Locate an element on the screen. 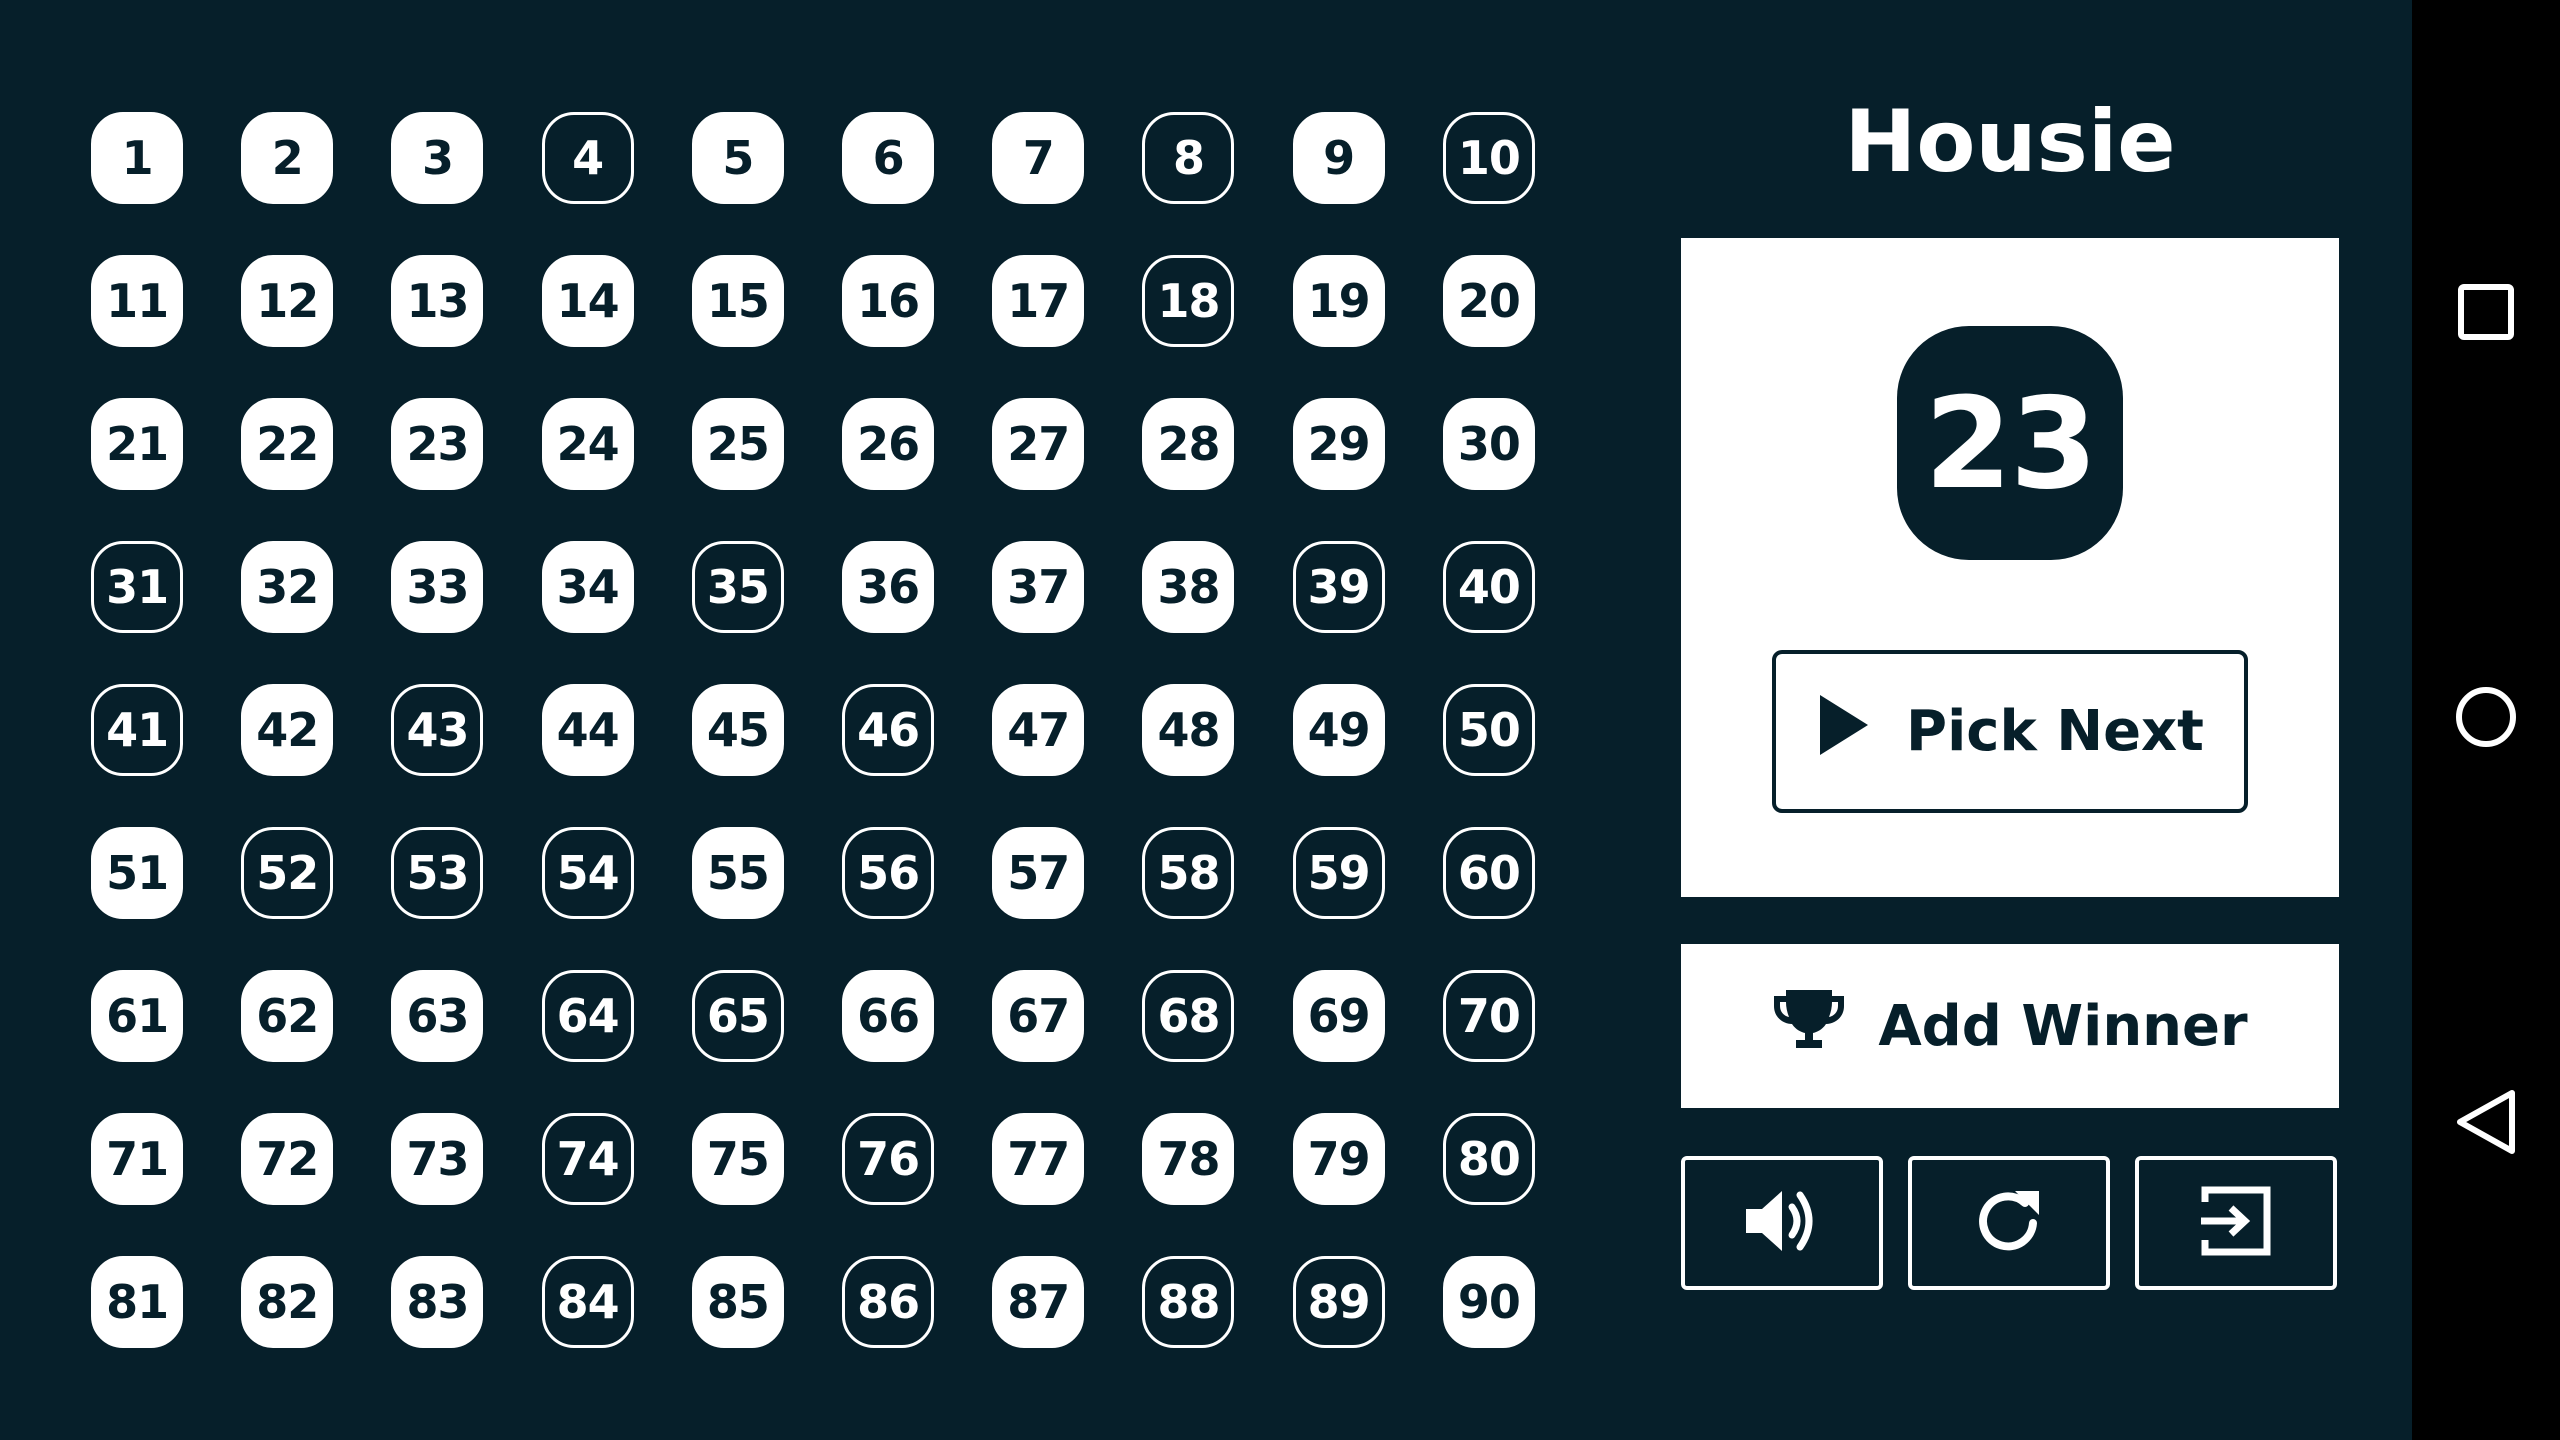  number-cell-86: 86 is located at coordinates (888, 1301).